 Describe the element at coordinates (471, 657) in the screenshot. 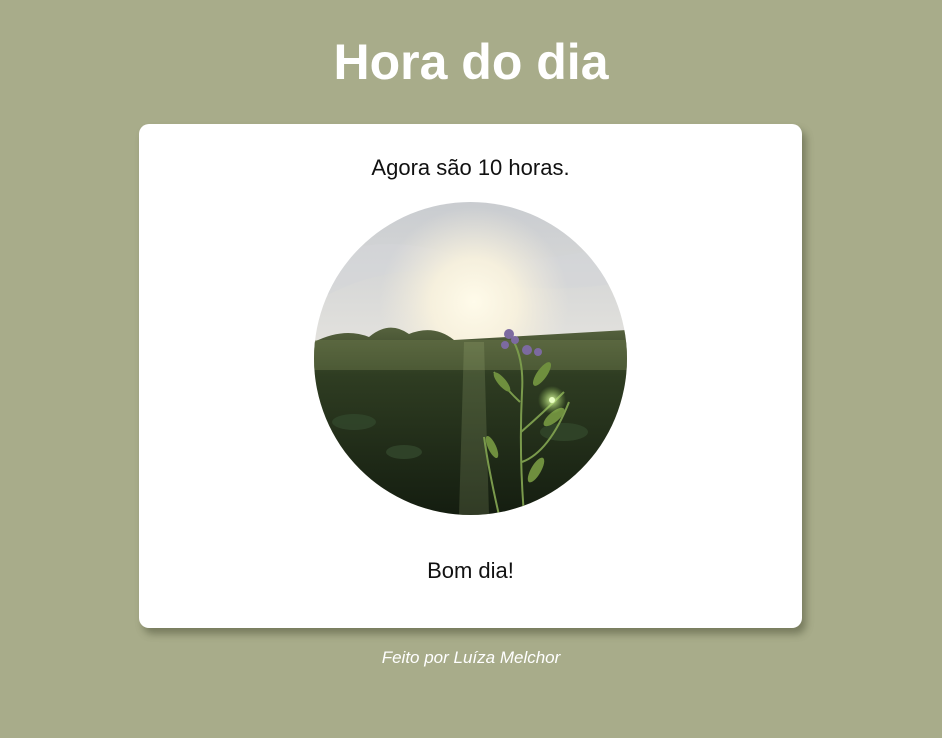

I see `footer-credit: Feito por Luíza Melchor` at that location.